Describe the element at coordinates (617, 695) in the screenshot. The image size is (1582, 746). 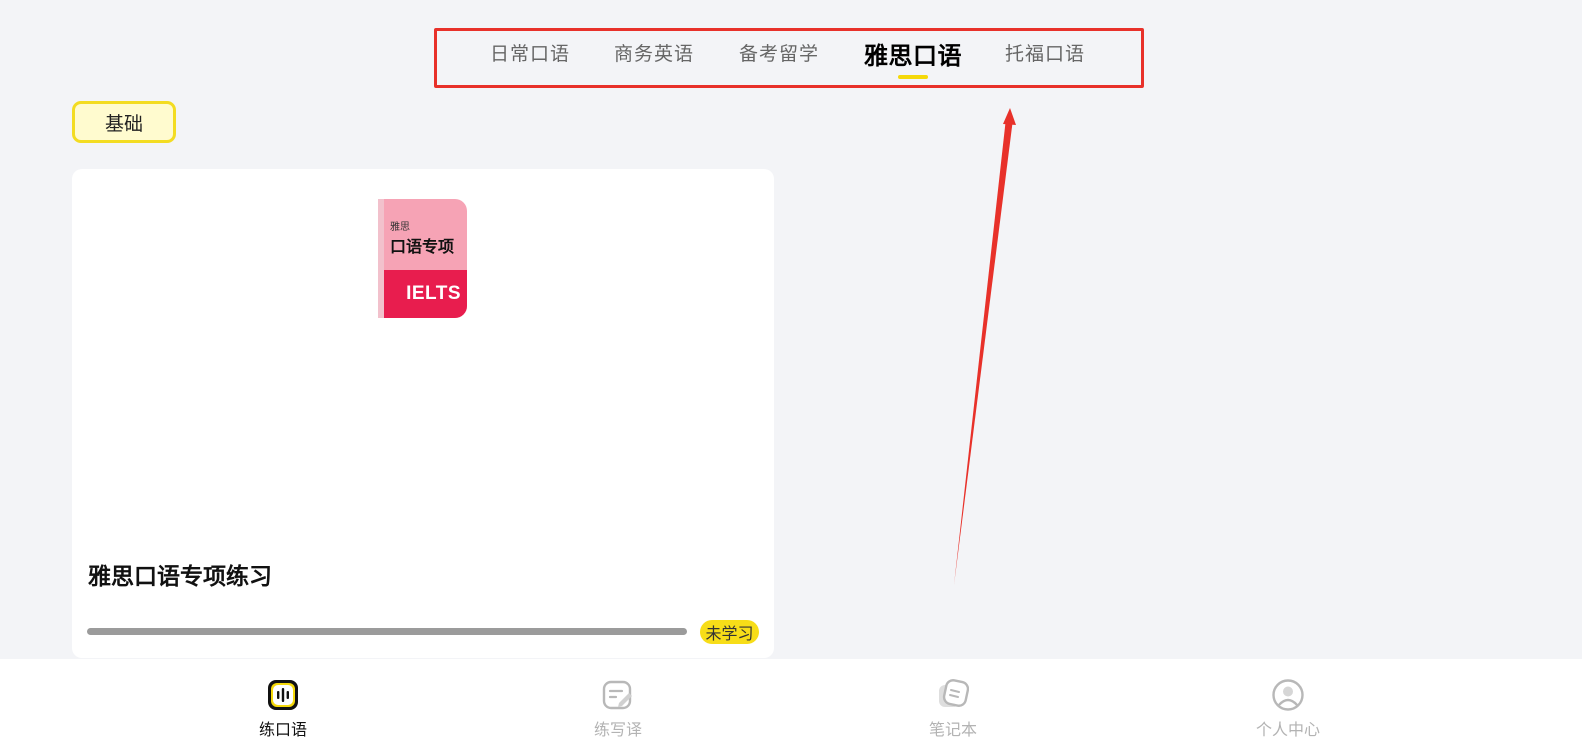
I see `write-icon` at that location.